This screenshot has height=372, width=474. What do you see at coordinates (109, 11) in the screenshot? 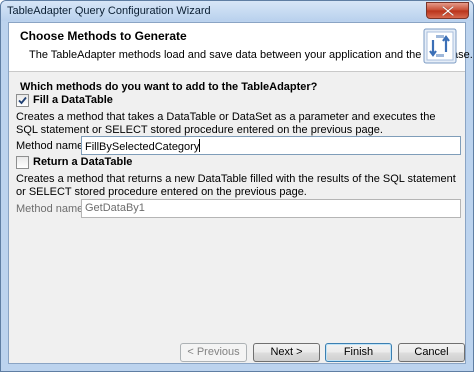
I see `window-title: TableAdapter Query Configuration Wizard` at bounding box center [109, 11].